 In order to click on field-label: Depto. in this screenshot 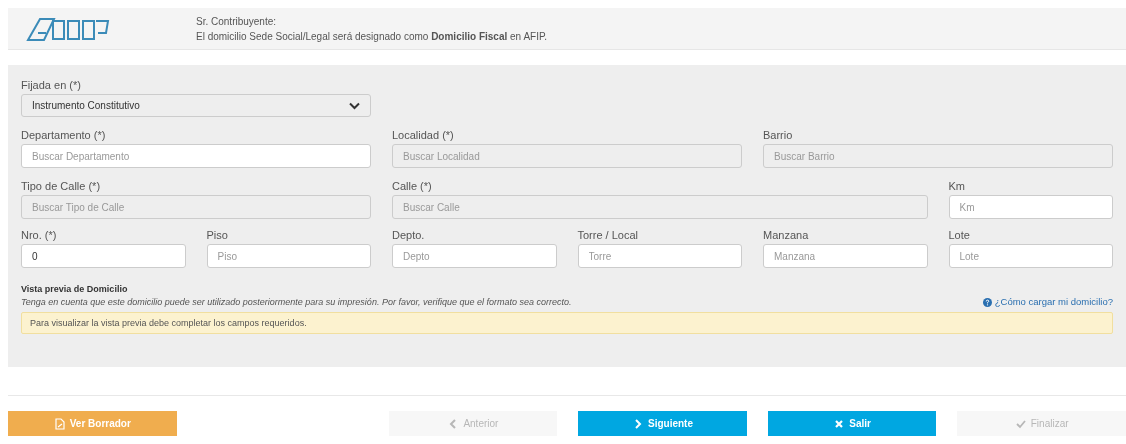, I will do `click(409, 235)`.